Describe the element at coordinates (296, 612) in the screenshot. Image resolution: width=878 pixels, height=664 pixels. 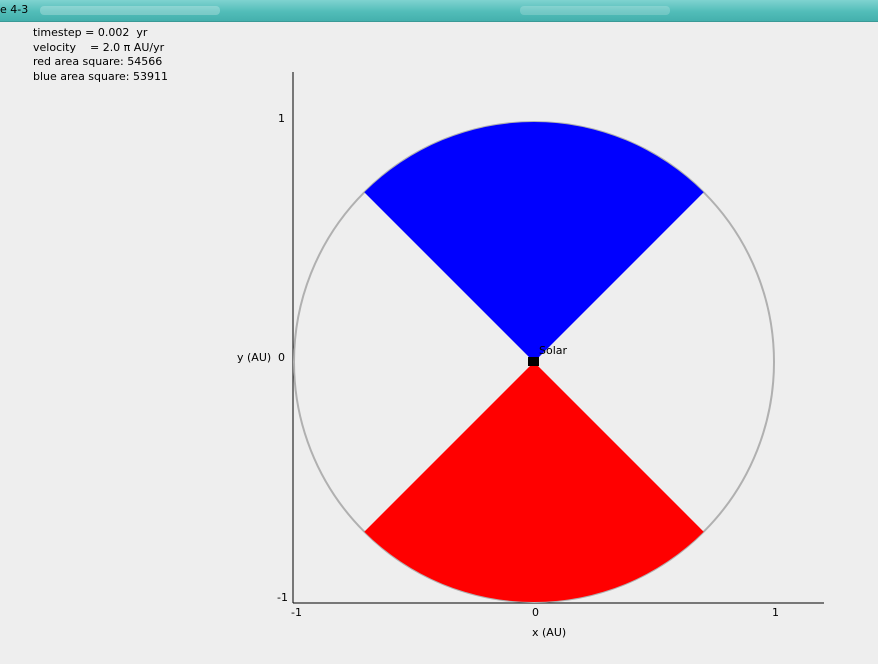
I see `x-tick-neg1: -1` at that location.